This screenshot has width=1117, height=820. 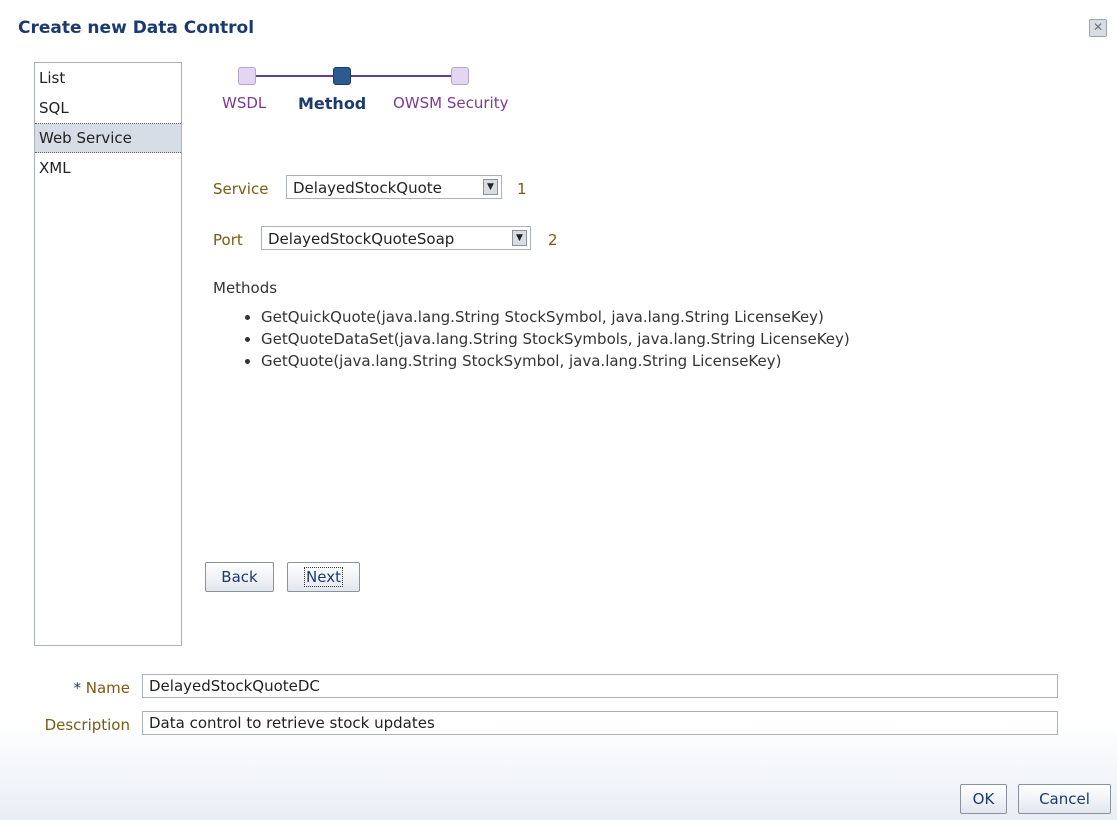 I want to click on train-label-wsdl: WSDL, so click(x=244, y=103).